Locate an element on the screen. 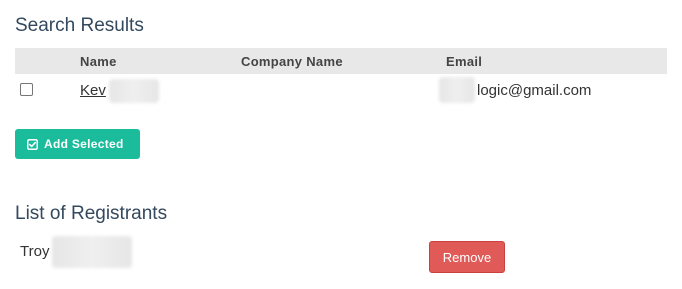 The height and width of the screenshot is (289, 682). registrants-title: List of Registrants is located at coordinates (91, 213).